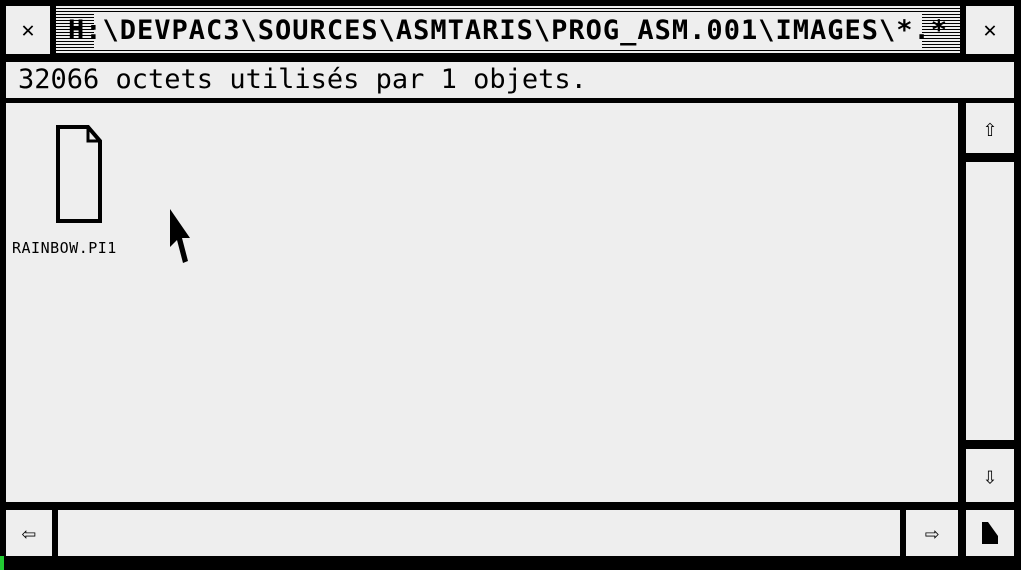 This screenshot has width=1021, height=570. I want to click on file-label: RAINBOW.PI1, so click(64, 248).